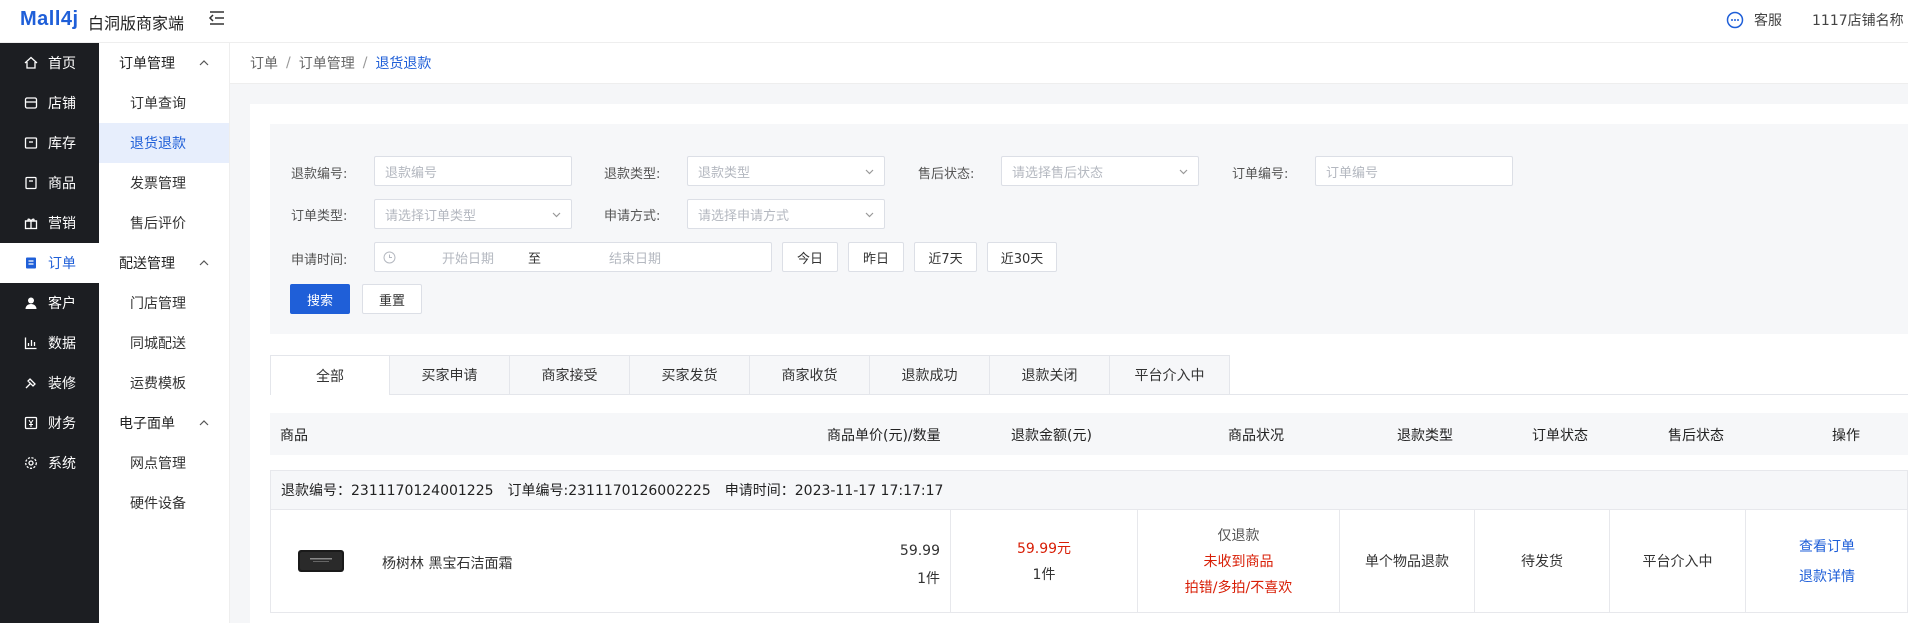  What do you see at coordinates (1043, 561) in the screenshot?
I see `cell-refund-amount: 59.99元 1件` at bounding box center [1043, 561].